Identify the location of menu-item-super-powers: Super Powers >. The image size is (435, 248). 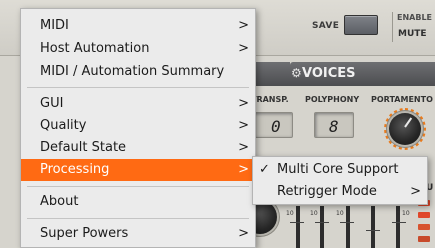
(138, 234).